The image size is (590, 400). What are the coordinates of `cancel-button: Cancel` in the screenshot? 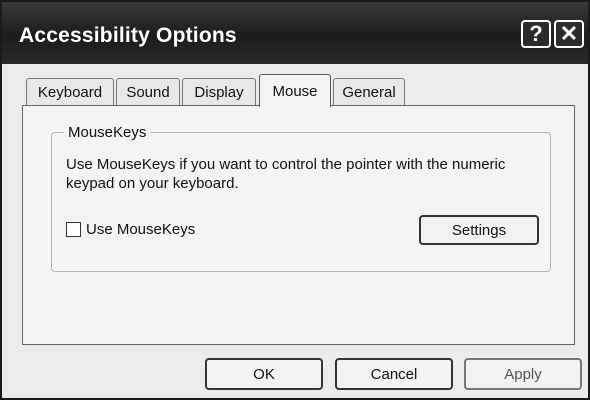 It's located at (394, 374).